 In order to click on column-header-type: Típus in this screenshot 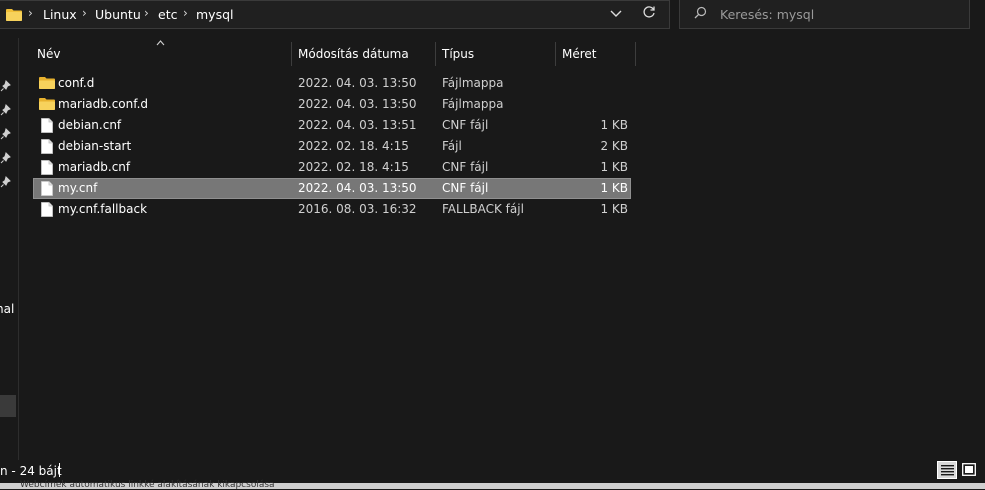, I will do `click(458, 57)`.